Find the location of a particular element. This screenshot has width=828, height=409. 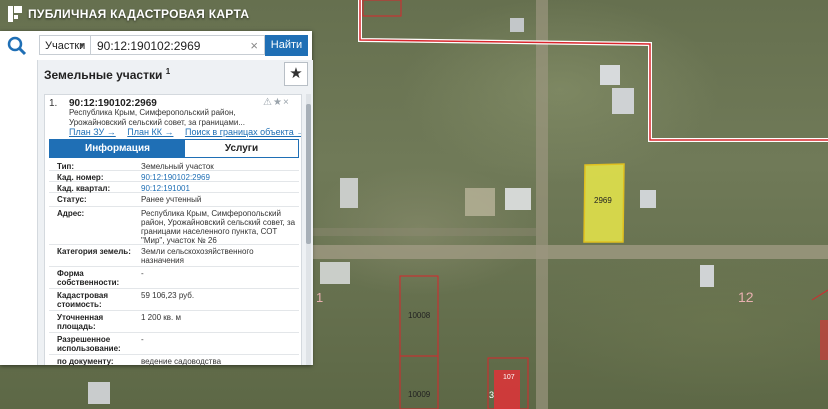

link-plan-zu: План ЗУ → is located at coordinates (92, 132).